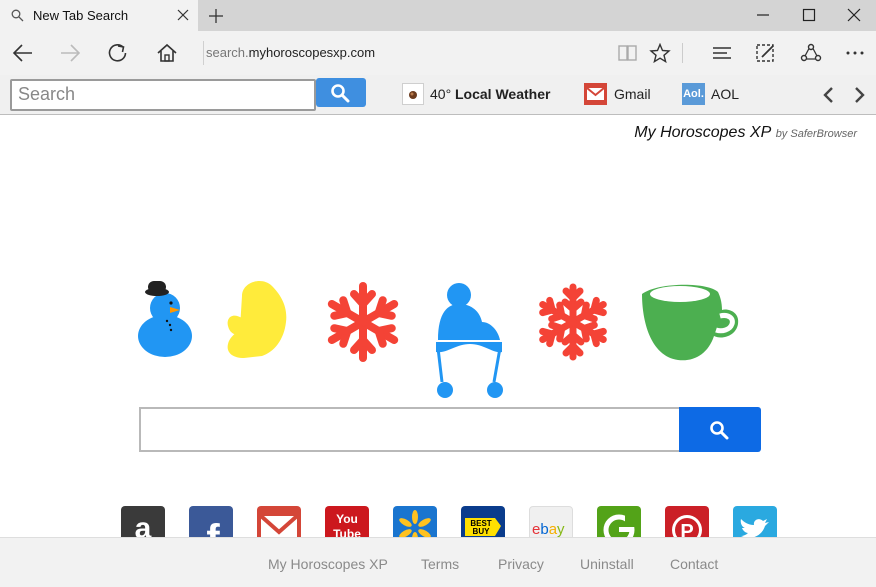 Image resolution: width=876 pixels, height=587 pixels. I want to click on main-search-button, so click(720, 429).